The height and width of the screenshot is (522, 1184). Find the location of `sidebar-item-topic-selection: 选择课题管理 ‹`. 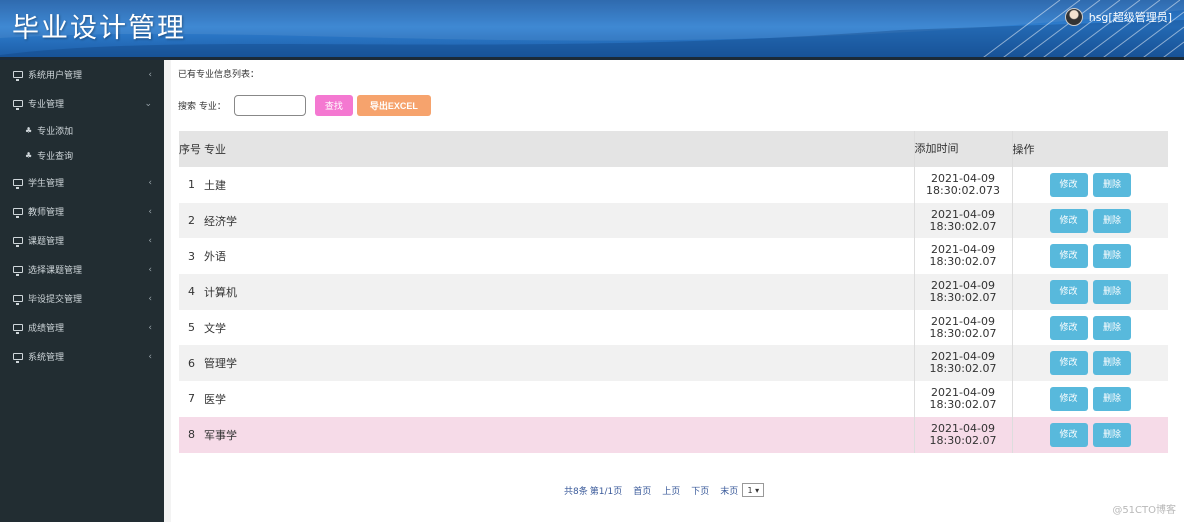

sidebar-item-topic-selection: 选择课题管理 ‹ is located at coordinates (82, 269).